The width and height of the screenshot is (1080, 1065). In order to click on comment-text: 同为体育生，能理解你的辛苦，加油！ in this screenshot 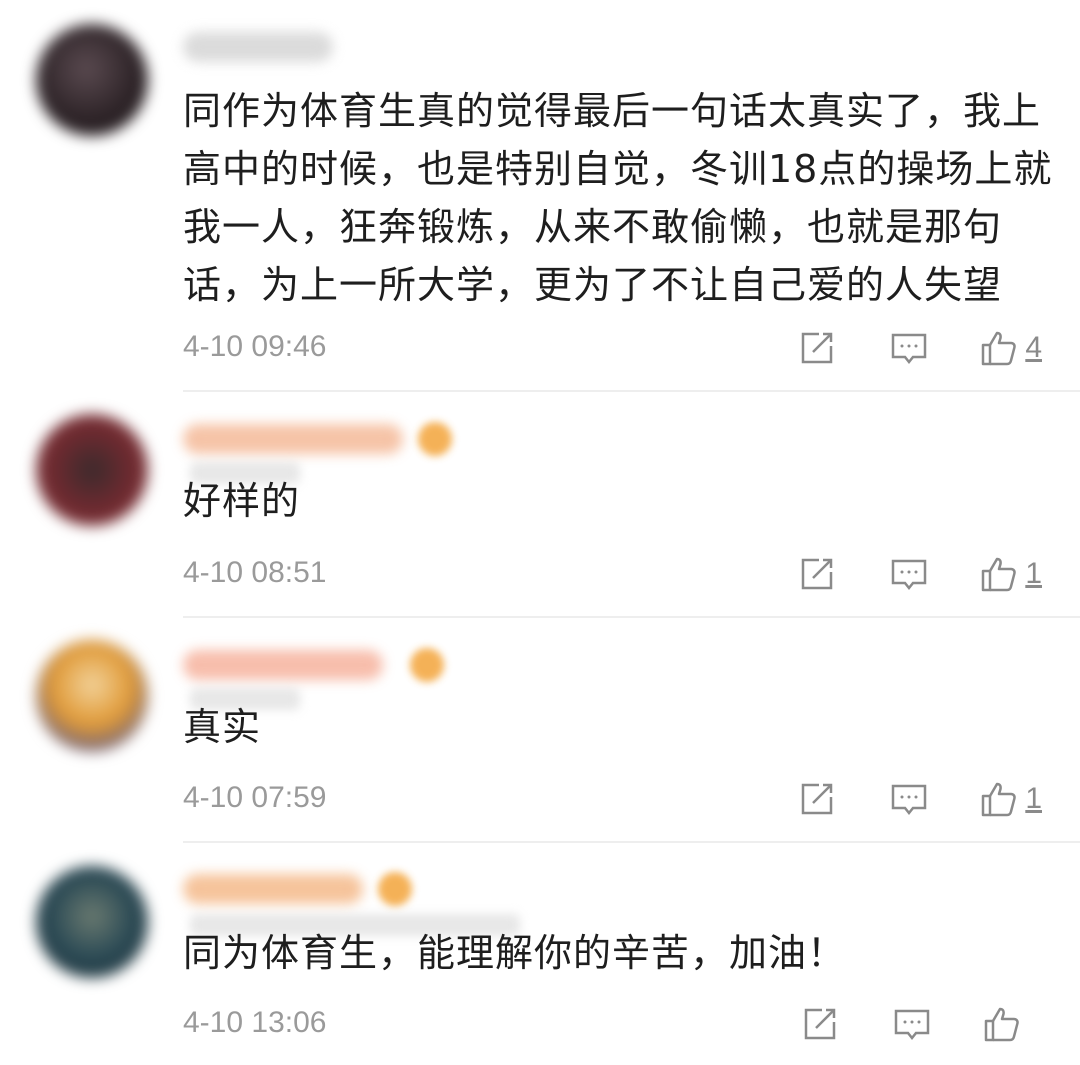, I will do `click(515, 953)`.